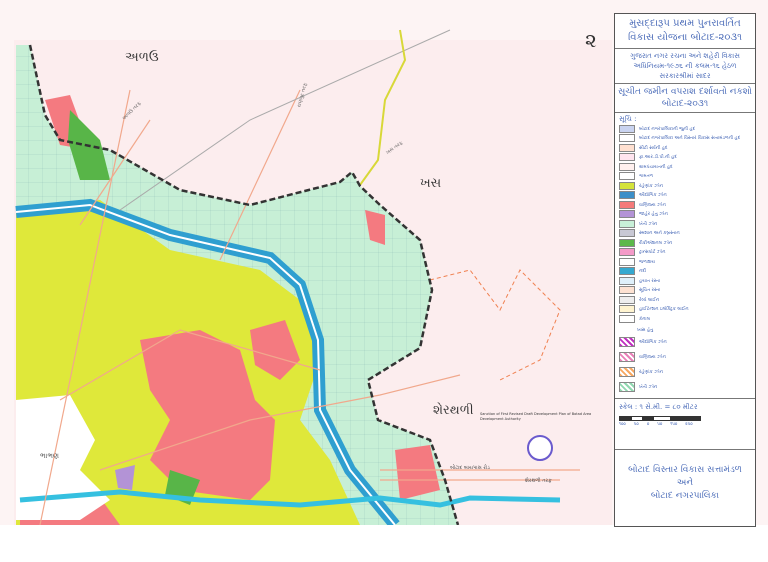 The image size is (768, 562). What do you see at coordinates (453, 410) in the screenshot?
I see `place-label-southeast: શેરથળી` at bounding box center [453, 410].